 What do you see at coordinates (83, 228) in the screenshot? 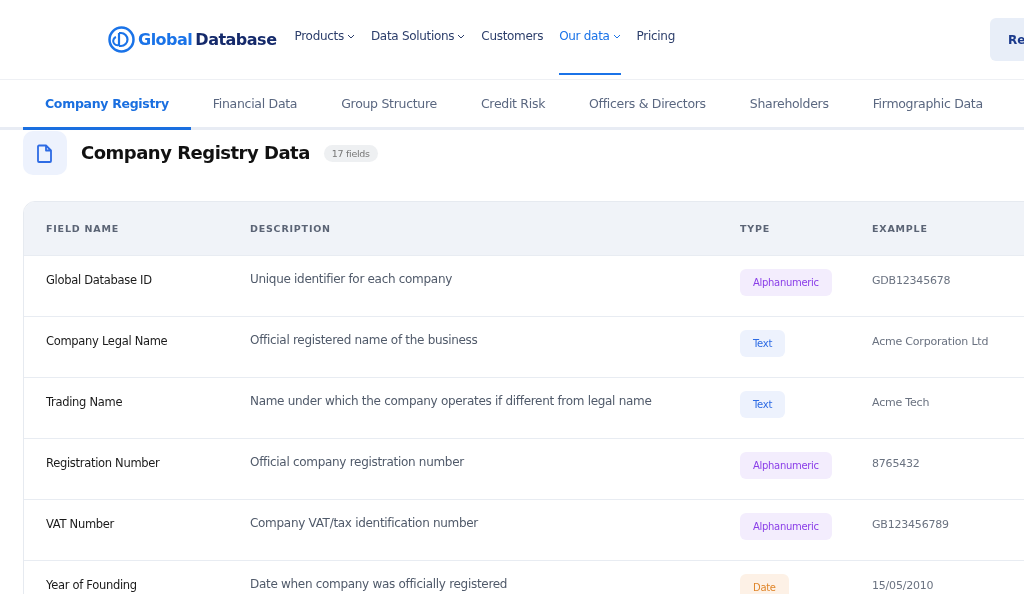
I see `column-header: FIELD NAME` at bounding box center [83, 228].